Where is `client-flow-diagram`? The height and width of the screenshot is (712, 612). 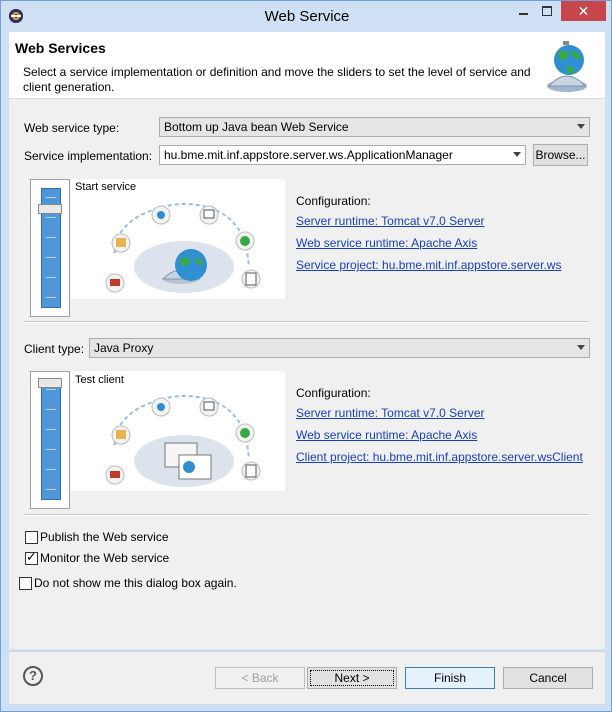 client-flow-diagram is located at coordinates (183, 441).